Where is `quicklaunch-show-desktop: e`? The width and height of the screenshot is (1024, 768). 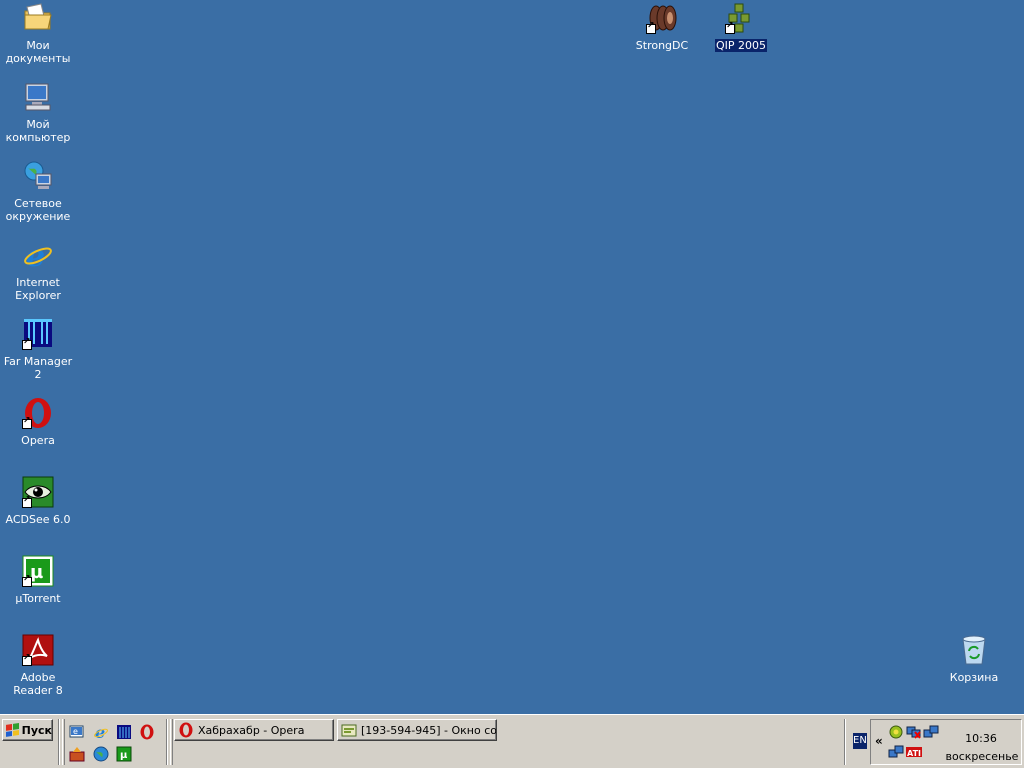 quicklaunch-show-desktop: e is located at coordinates (77, 732).